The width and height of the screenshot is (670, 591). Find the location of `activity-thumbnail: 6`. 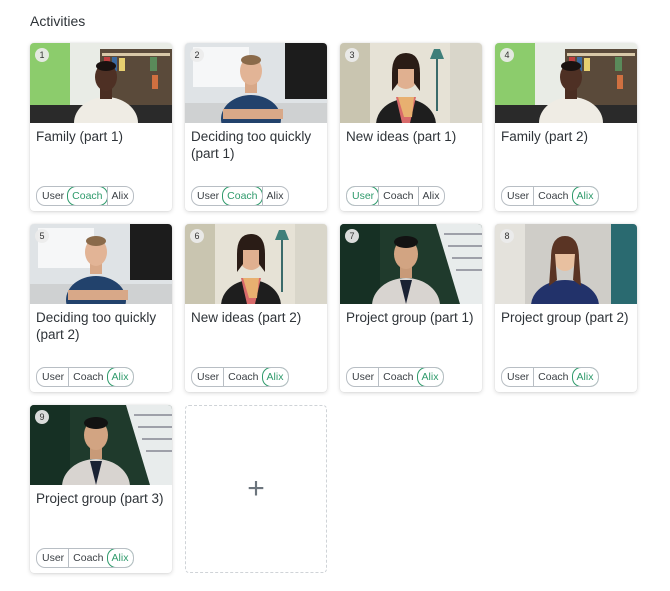

activity-thumbnail: 6 is located at coordinates (256, 264).